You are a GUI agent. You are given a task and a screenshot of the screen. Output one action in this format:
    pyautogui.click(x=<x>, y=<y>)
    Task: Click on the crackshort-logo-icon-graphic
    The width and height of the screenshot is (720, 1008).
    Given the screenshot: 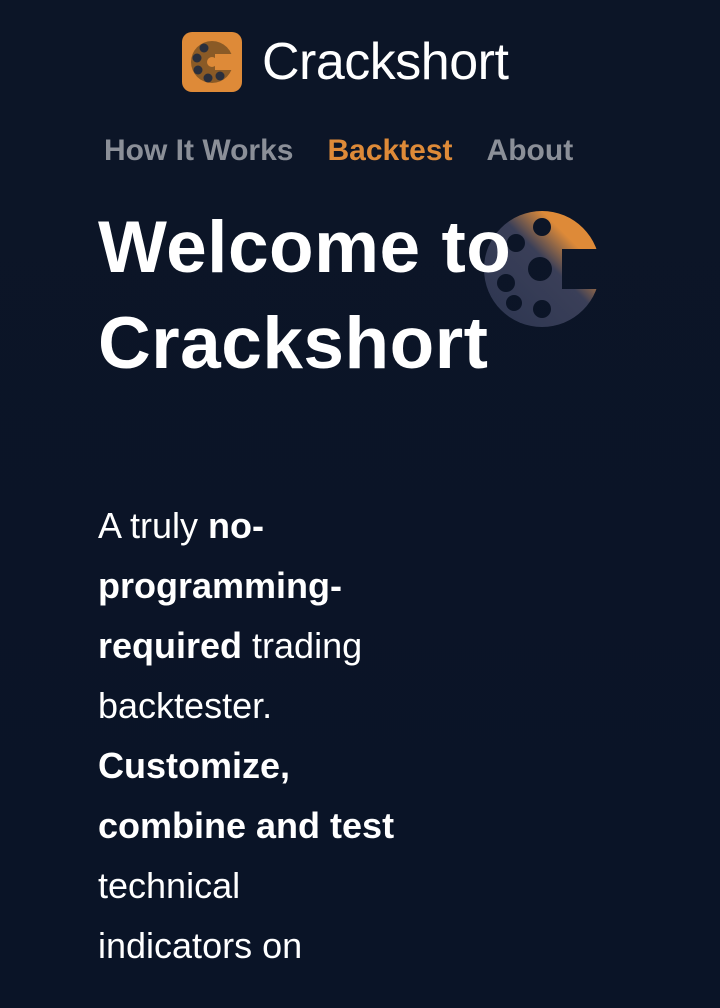 What is the action you would take?
    pyautogui.click(x=213, y=62)
    